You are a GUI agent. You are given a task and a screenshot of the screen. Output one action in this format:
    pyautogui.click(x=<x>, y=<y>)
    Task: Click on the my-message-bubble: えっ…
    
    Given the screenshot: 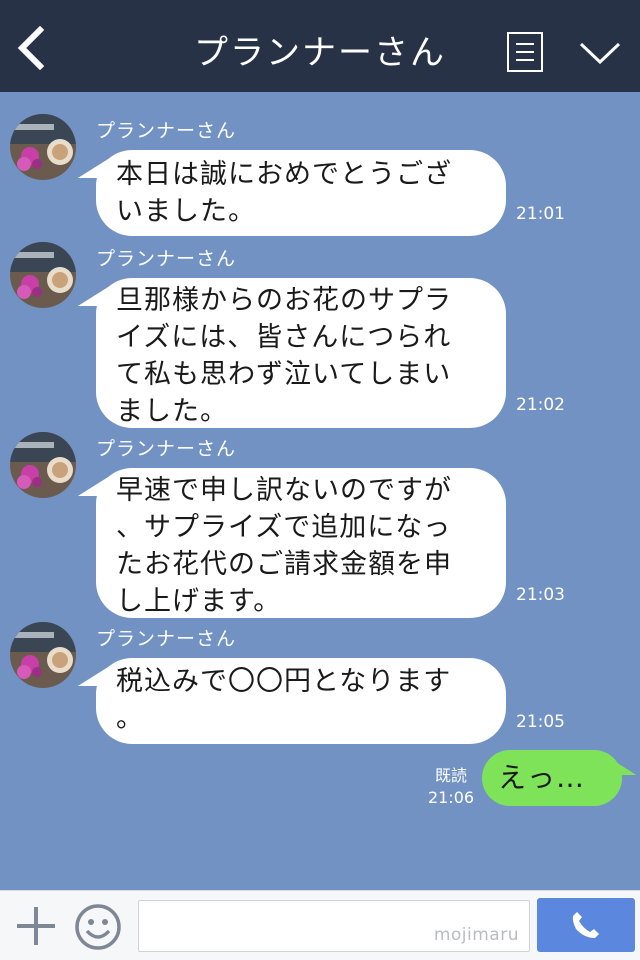 What is the action you would take?
    pyautogui.click(x=552, y=778)
    